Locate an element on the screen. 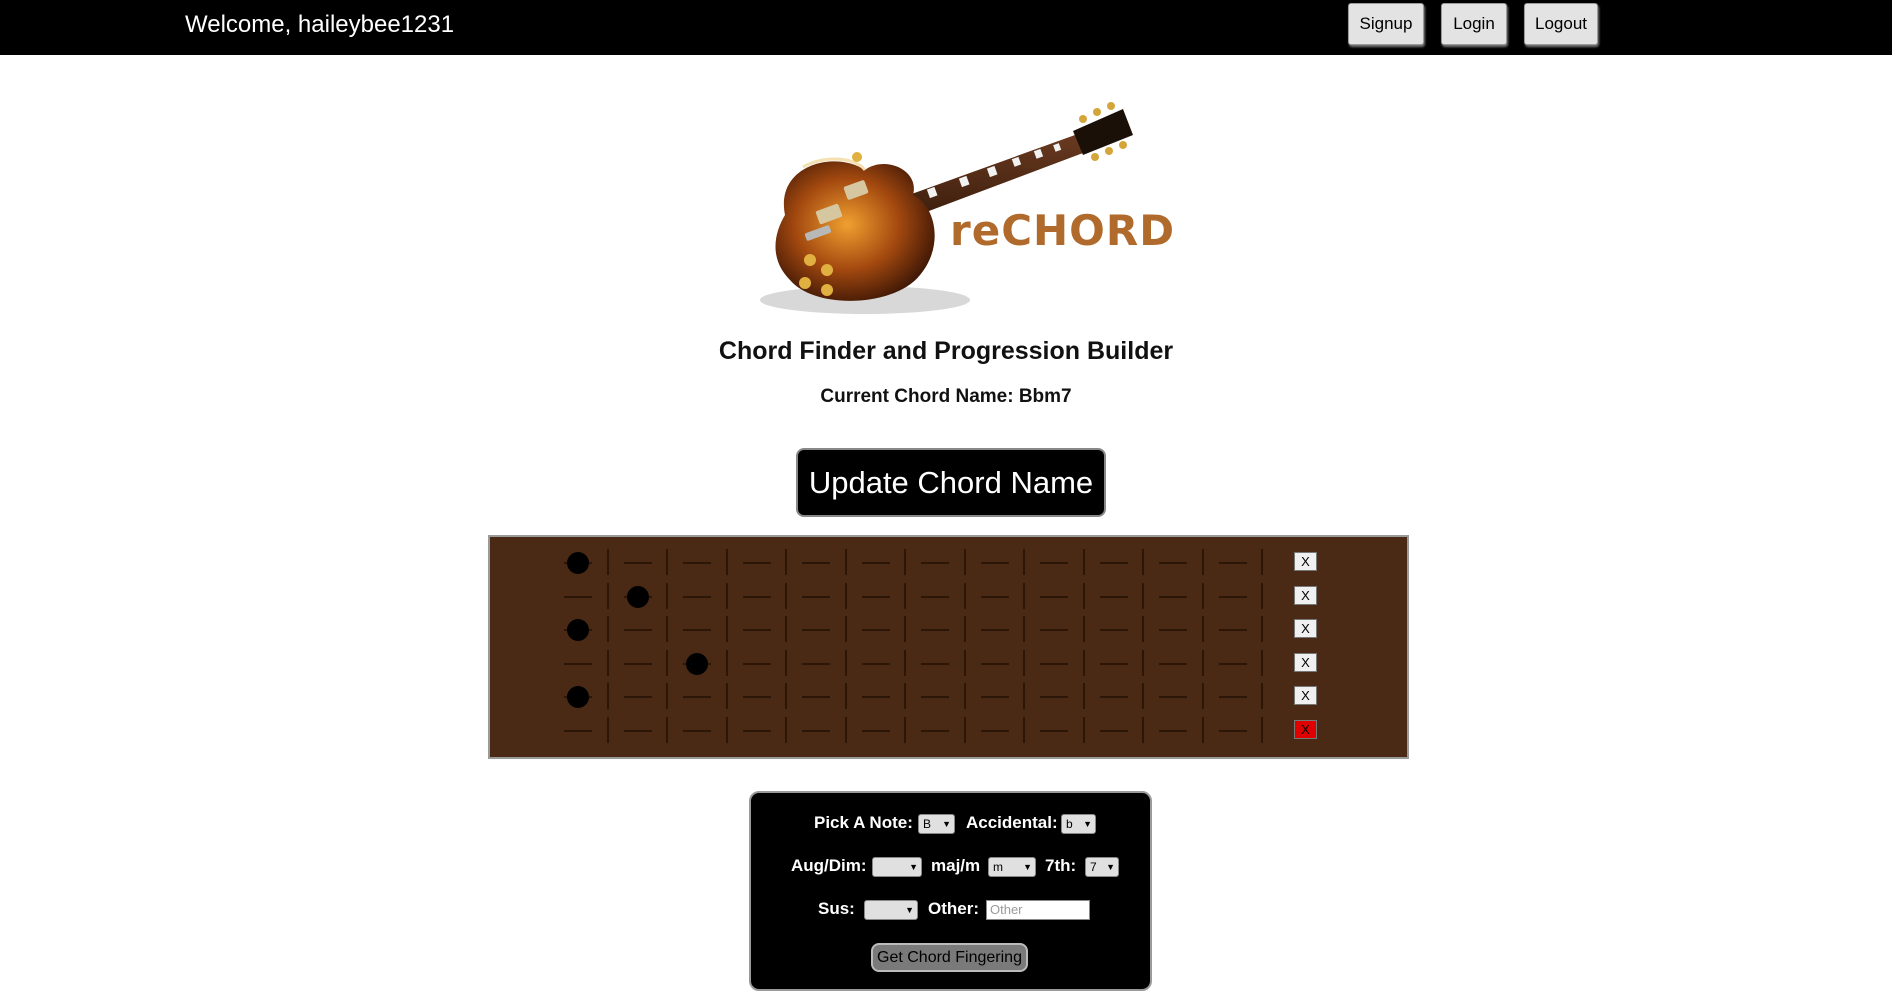 The width and height of the screenshot is (1892, 991). augdim-select: ▼ is located at coordinates (897, 867).